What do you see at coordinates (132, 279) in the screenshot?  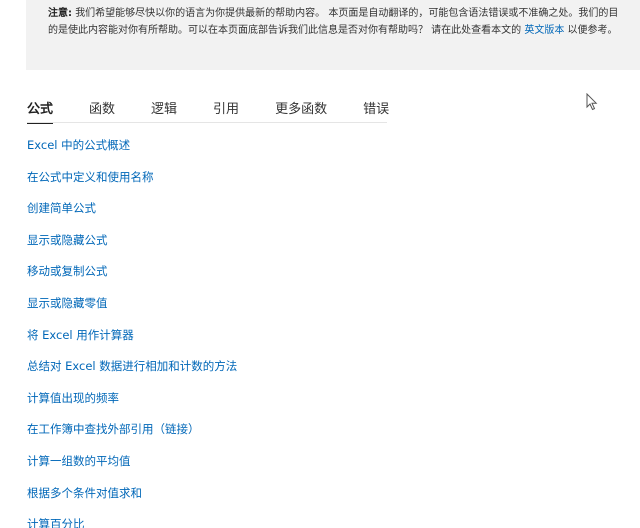 I see `topic-link-move-copy-formula: 移动或复制公式` at bounding box center [132, 279].